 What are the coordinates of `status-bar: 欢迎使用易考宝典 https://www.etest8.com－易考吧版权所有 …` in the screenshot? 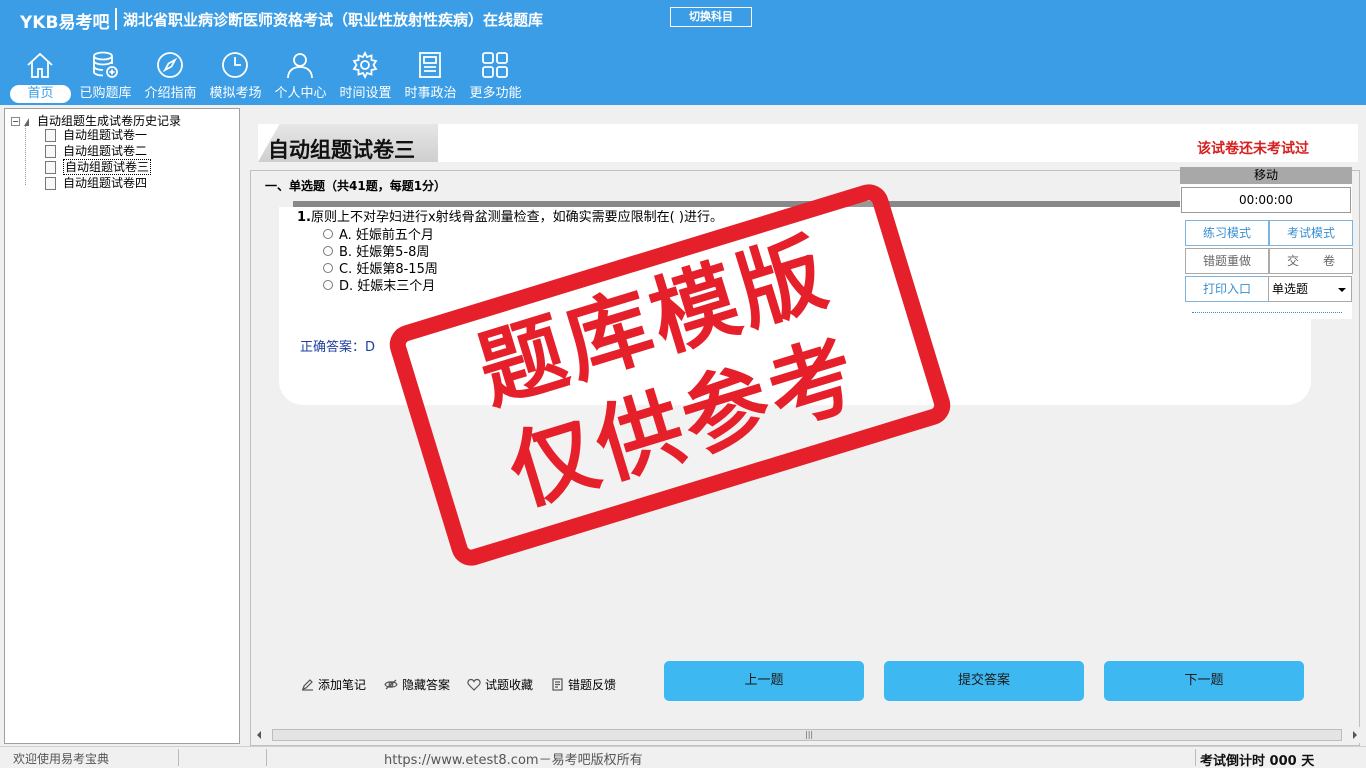 It's located at (683, 757).